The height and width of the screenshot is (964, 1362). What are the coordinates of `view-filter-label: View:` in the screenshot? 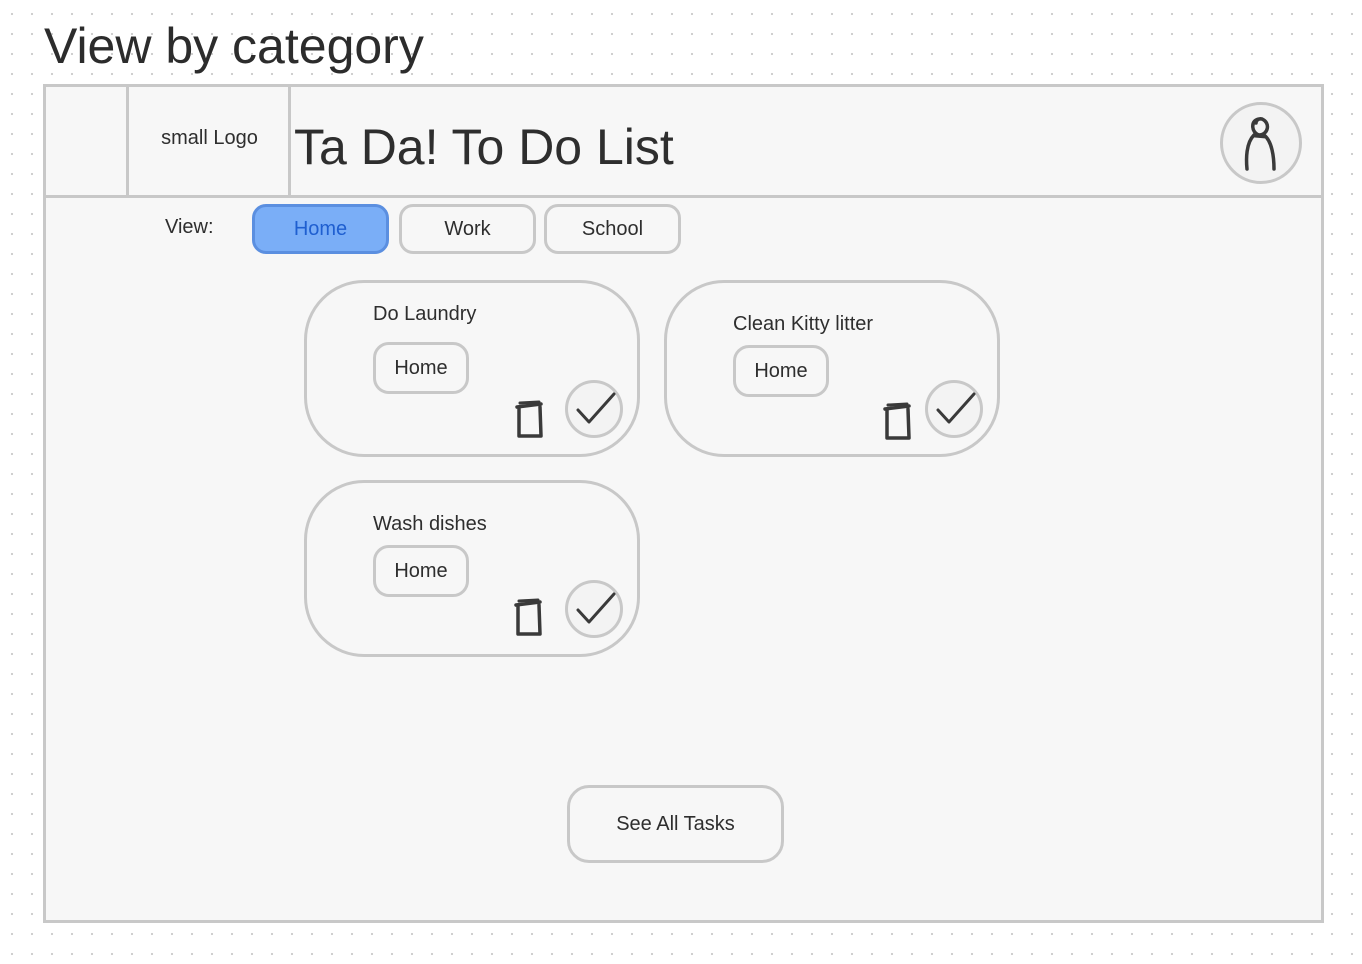 It's located at (189, 227).